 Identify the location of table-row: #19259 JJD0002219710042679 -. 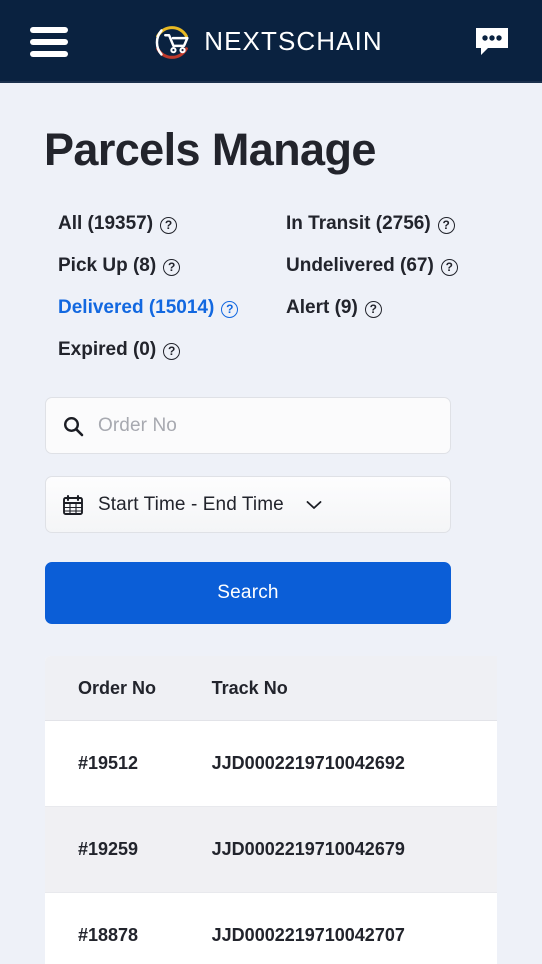
(271, 849).